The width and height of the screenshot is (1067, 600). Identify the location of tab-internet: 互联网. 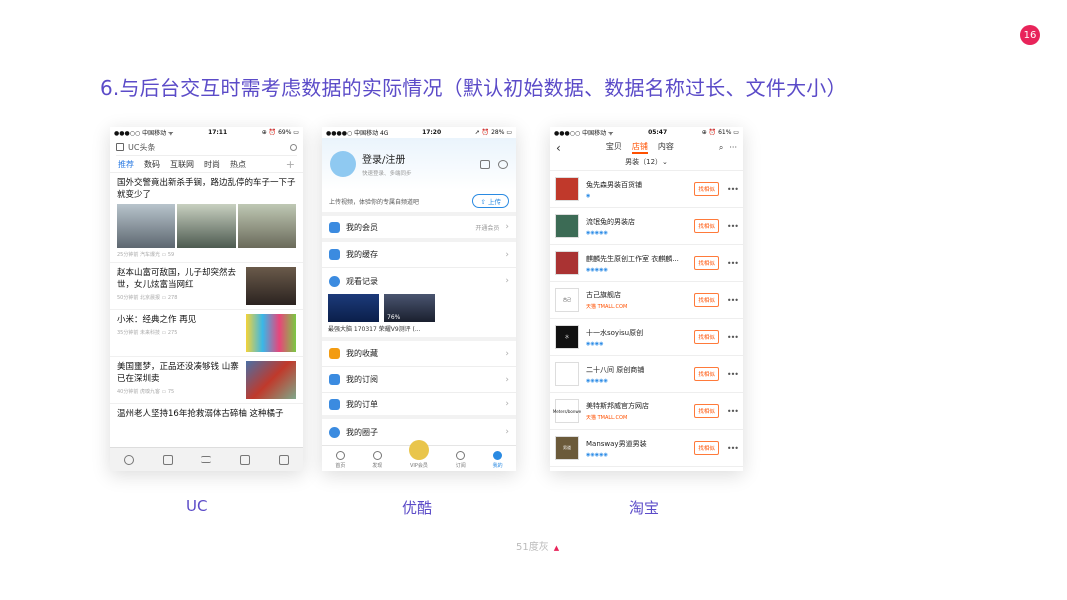
(182, 164).